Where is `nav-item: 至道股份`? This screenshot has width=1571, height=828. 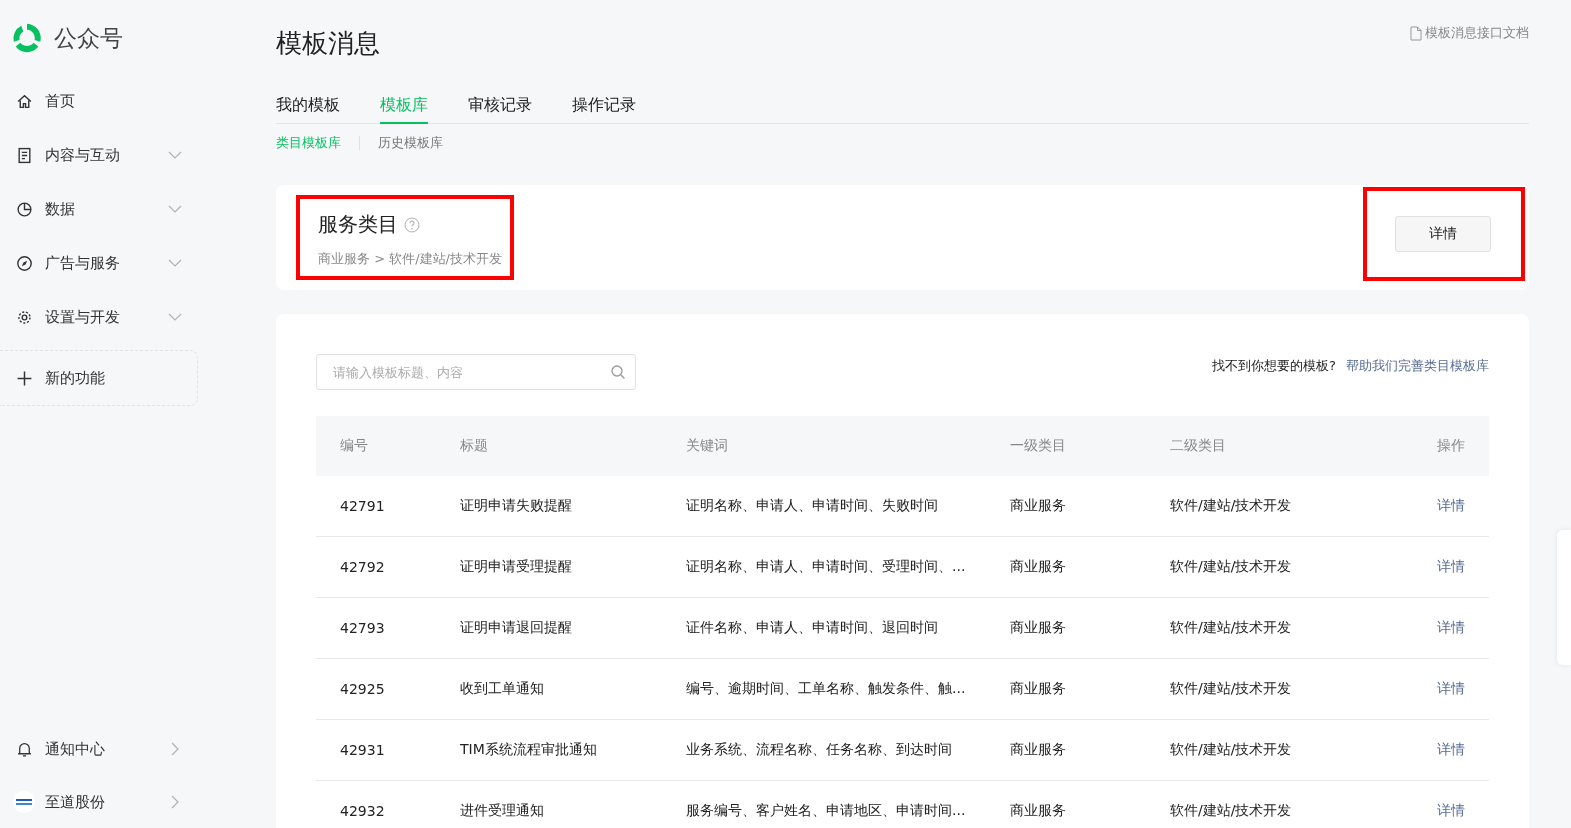
nav-item: 至道股份 is located at coordinates (120, 802).